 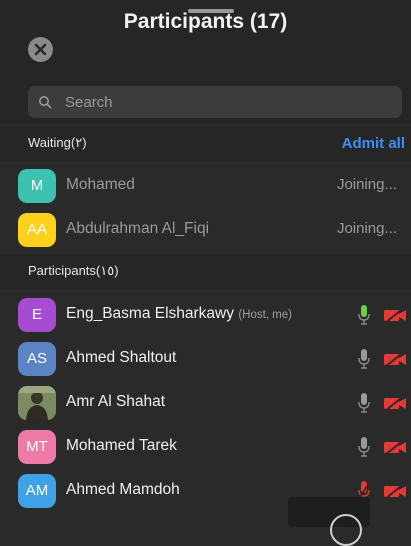 I want to click on floating-control-icon, so click(x=346, y=530).